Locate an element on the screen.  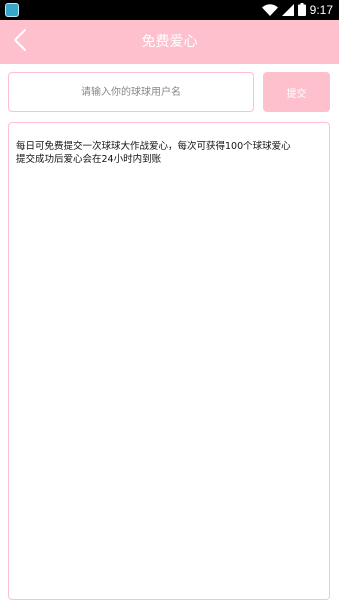
username-input is located at coordinates (131, 92).